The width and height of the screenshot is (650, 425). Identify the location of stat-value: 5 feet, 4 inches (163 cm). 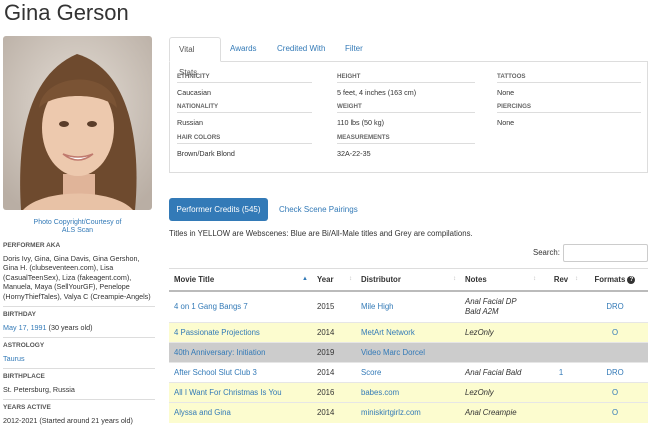
(377, 92).